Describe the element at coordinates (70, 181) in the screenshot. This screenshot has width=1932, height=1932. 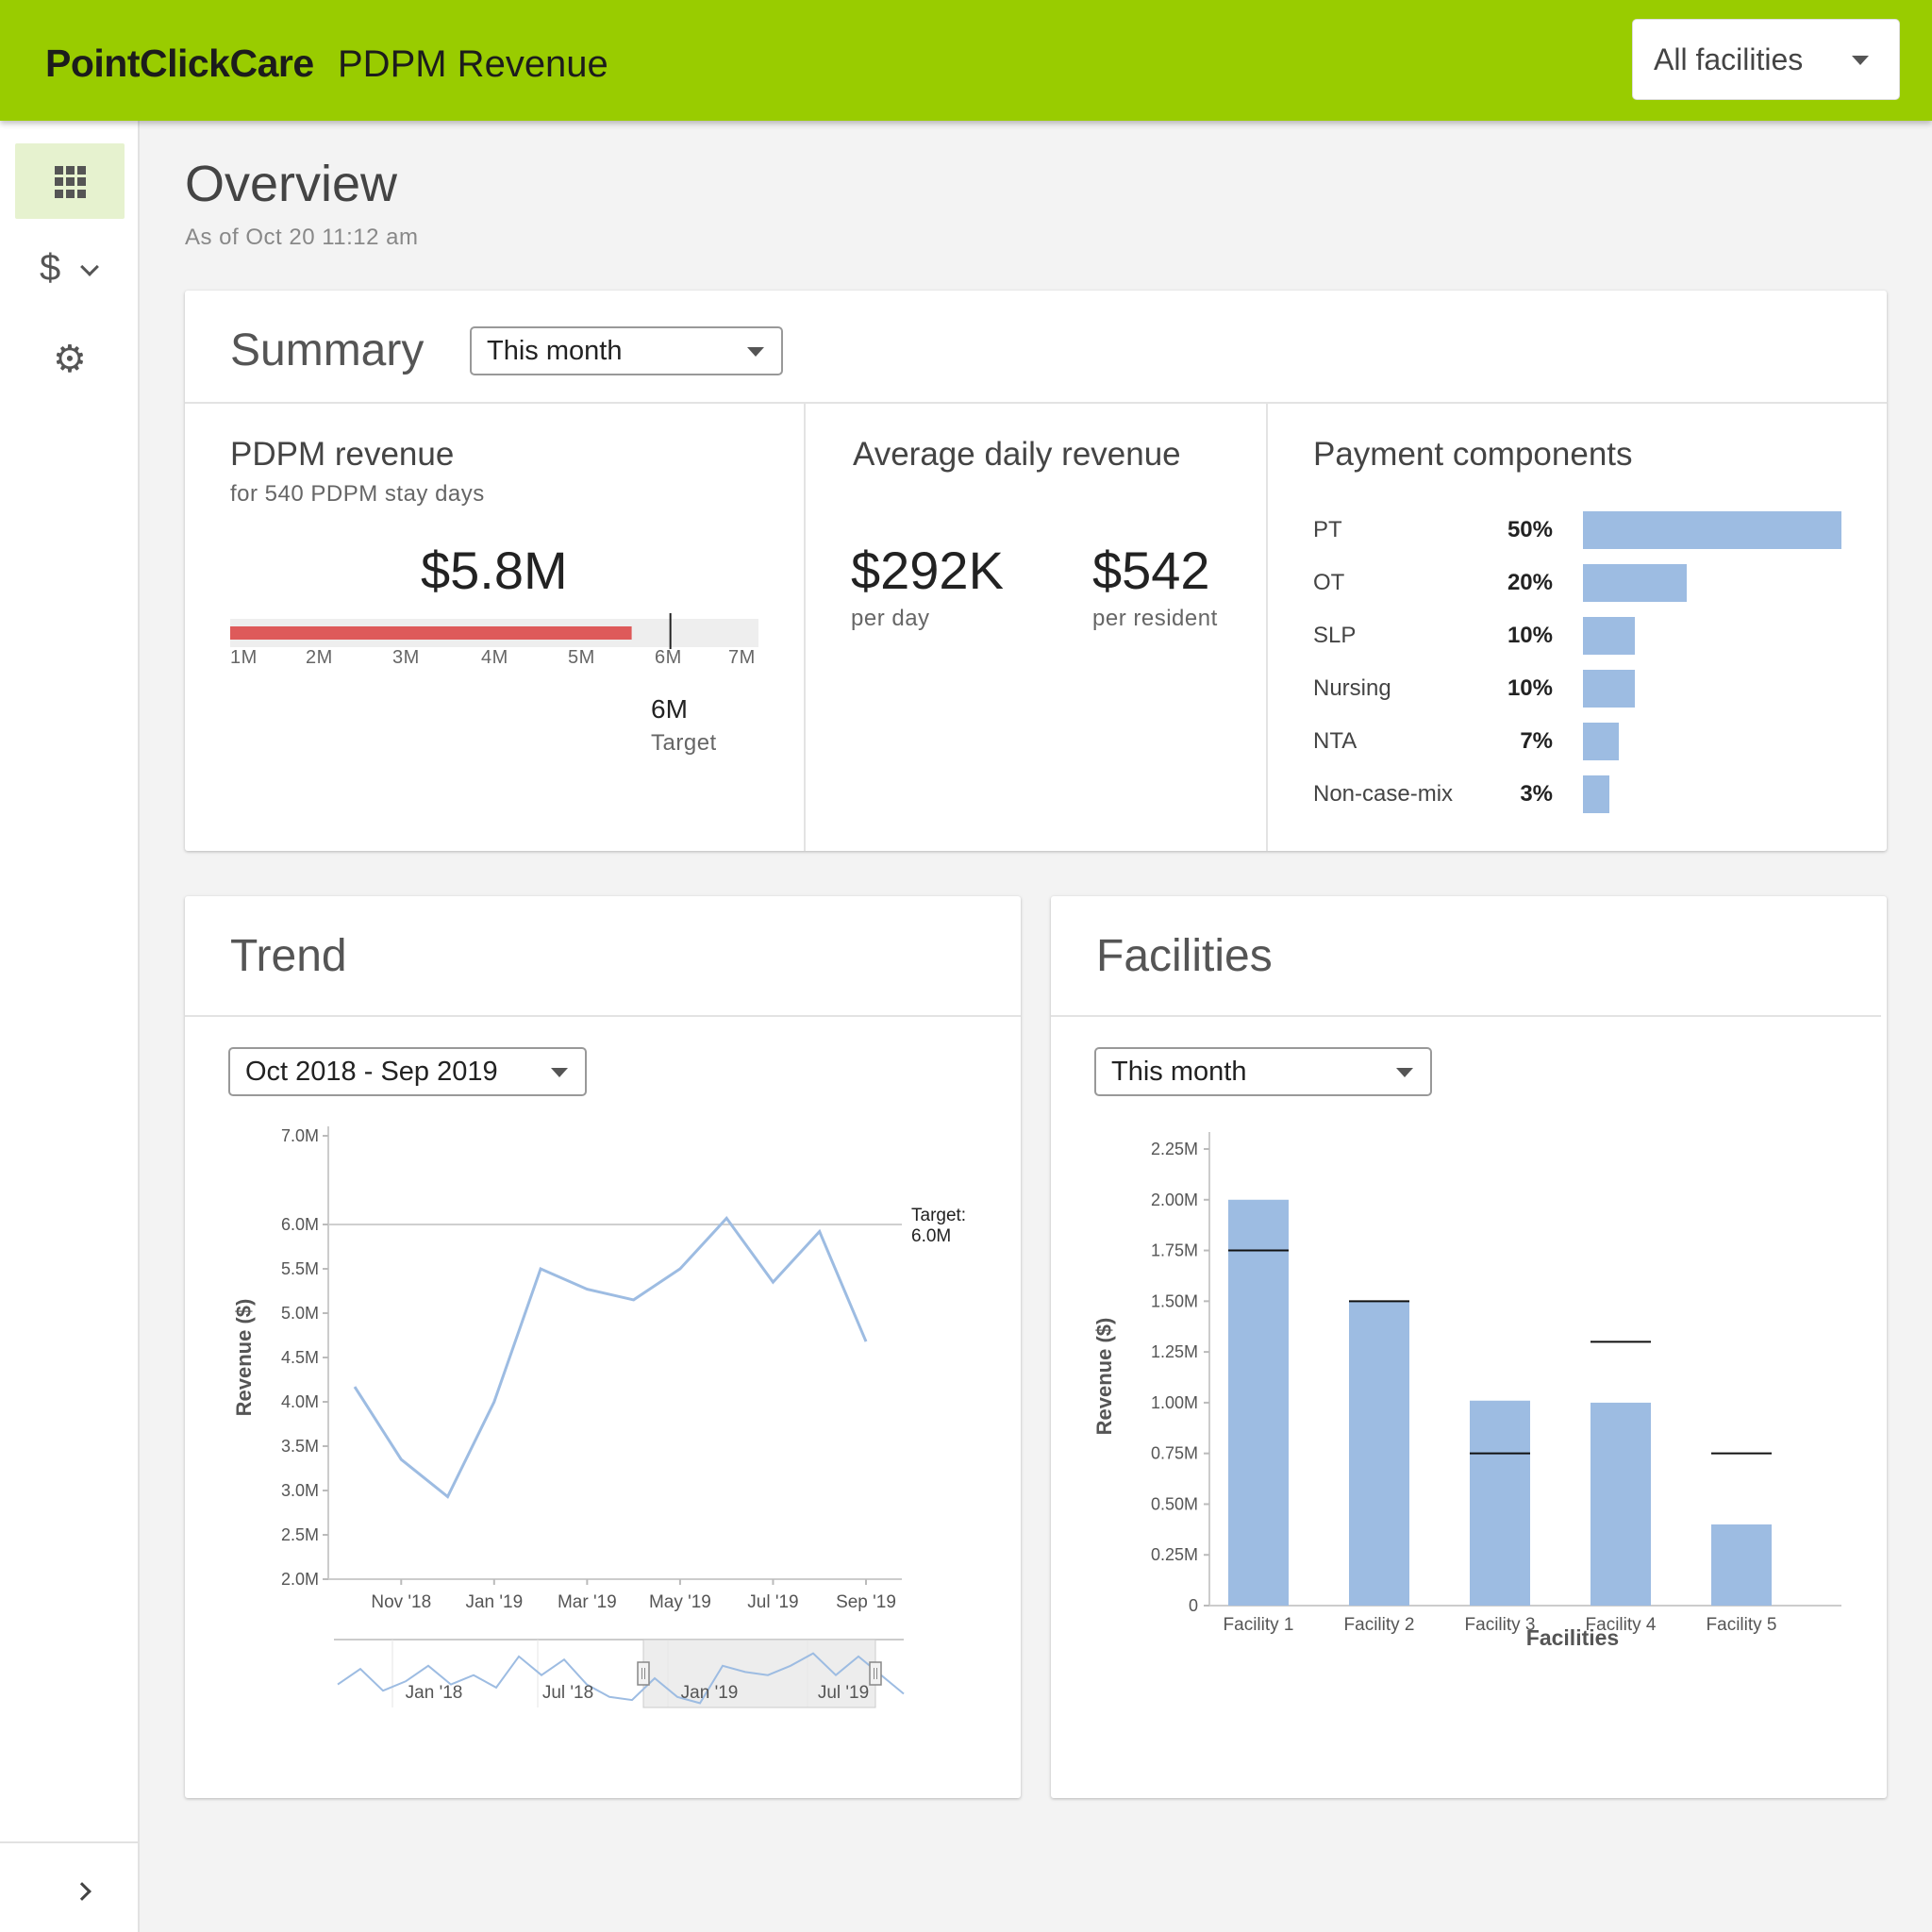
I see `sidebar-item-dashboard` at that location.